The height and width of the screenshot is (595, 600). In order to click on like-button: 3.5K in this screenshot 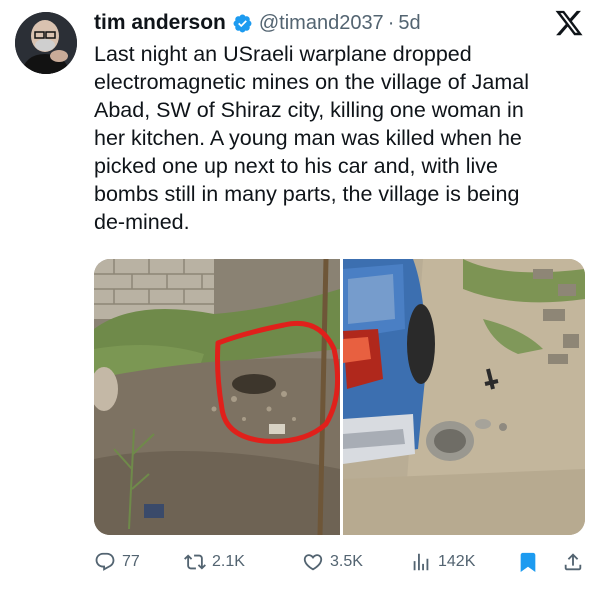, I will do `click(332, 562)`.